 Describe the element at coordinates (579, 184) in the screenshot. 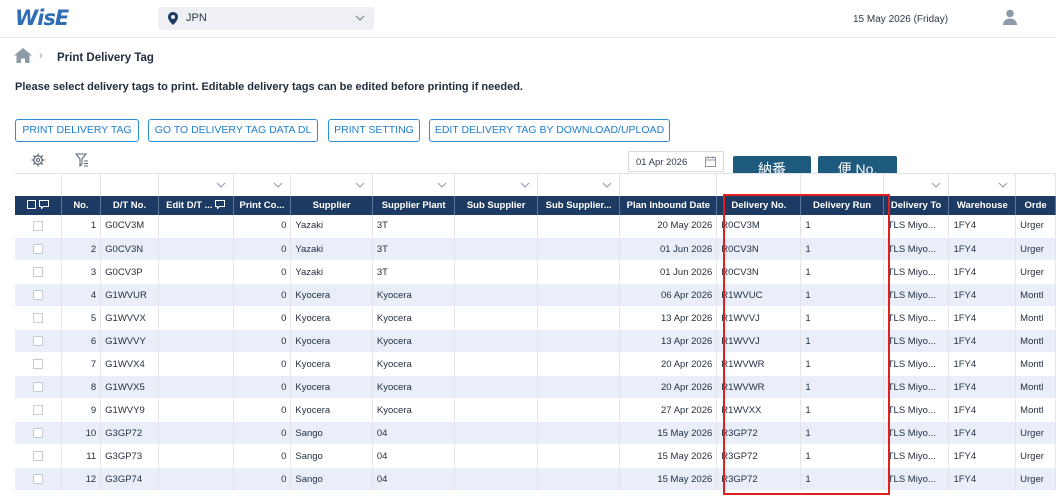

I see `sub-supplier-plant-filter` at that location.